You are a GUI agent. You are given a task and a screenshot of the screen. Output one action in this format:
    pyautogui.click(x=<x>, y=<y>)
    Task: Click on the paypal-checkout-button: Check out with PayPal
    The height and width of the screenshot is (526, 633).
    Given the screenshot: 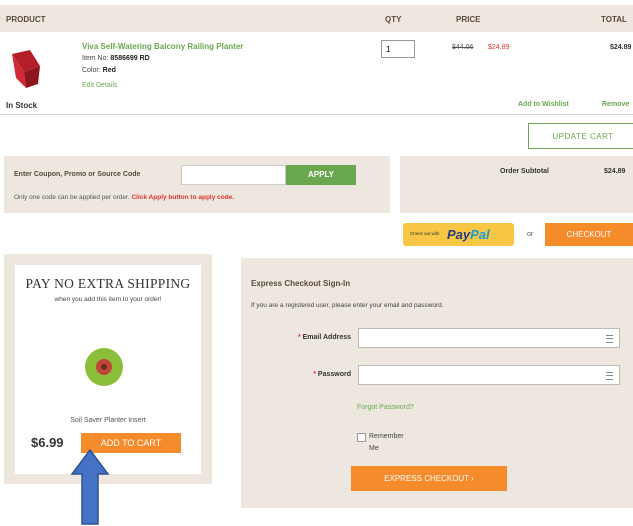 What is the action you would take?
    pyautogui.click(x=458, y=234)
    